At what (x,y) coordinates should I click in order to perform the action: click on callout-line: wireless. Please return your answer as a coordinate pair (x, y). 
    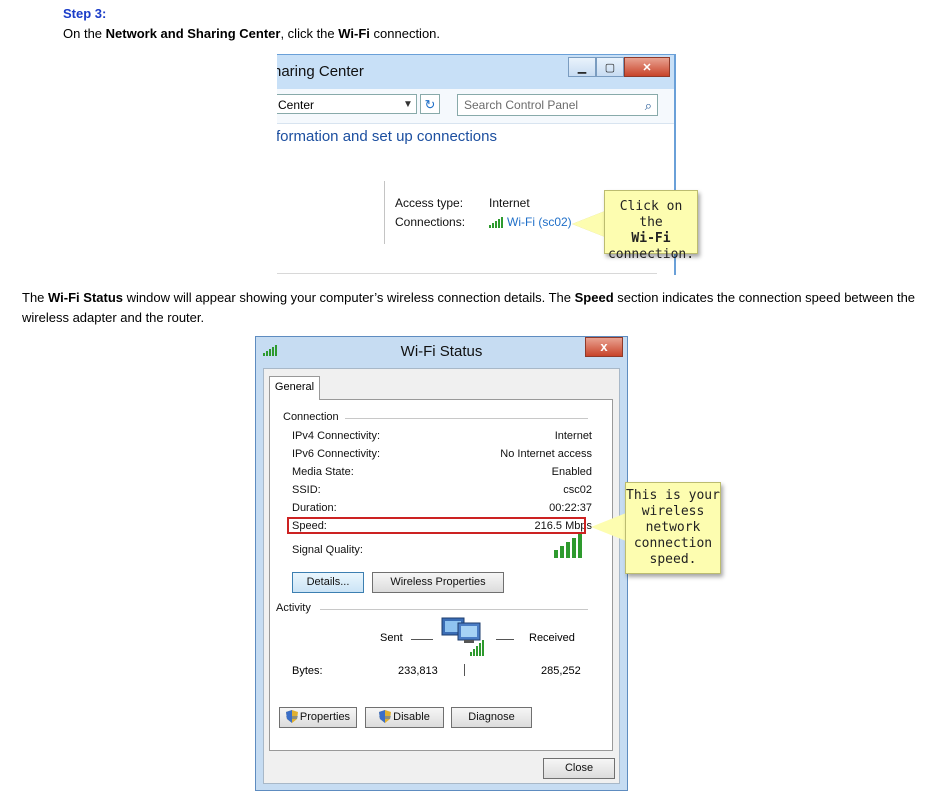
    Looking at the image, I should click on (673, 511).